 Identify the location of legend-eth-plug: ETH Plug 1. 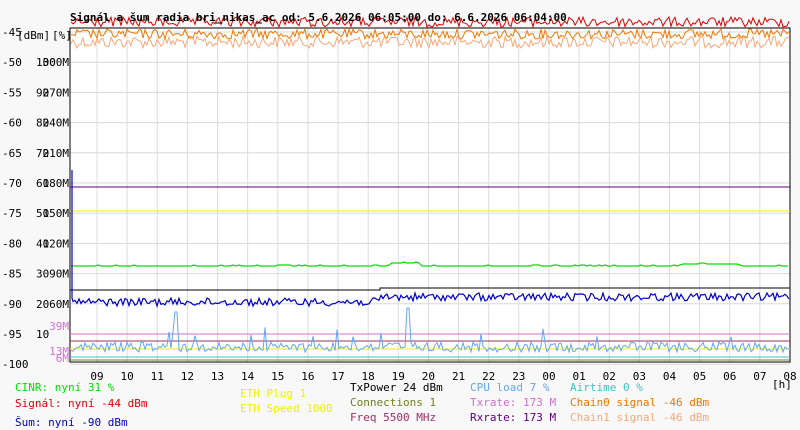
(273, 393).